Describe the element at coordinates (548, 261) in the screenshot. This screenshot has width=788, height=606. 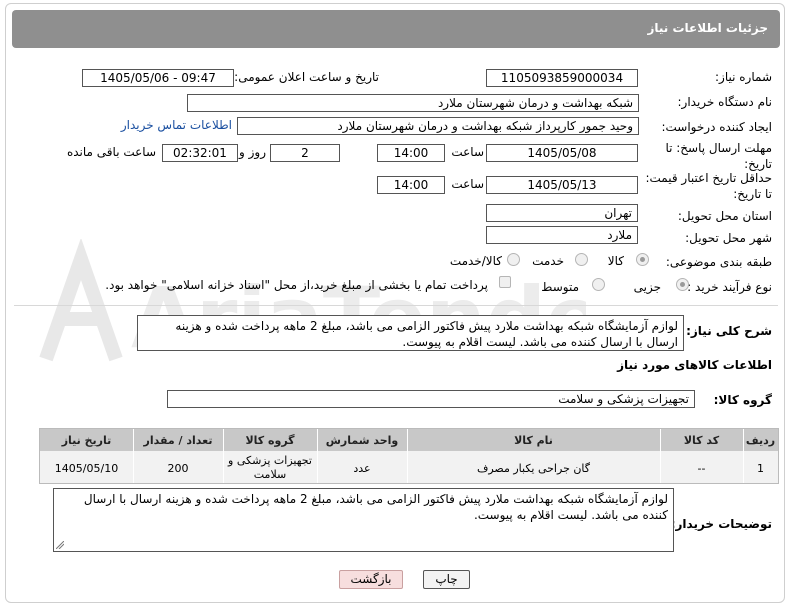
I see `category-option-service: خدمت` at that location.